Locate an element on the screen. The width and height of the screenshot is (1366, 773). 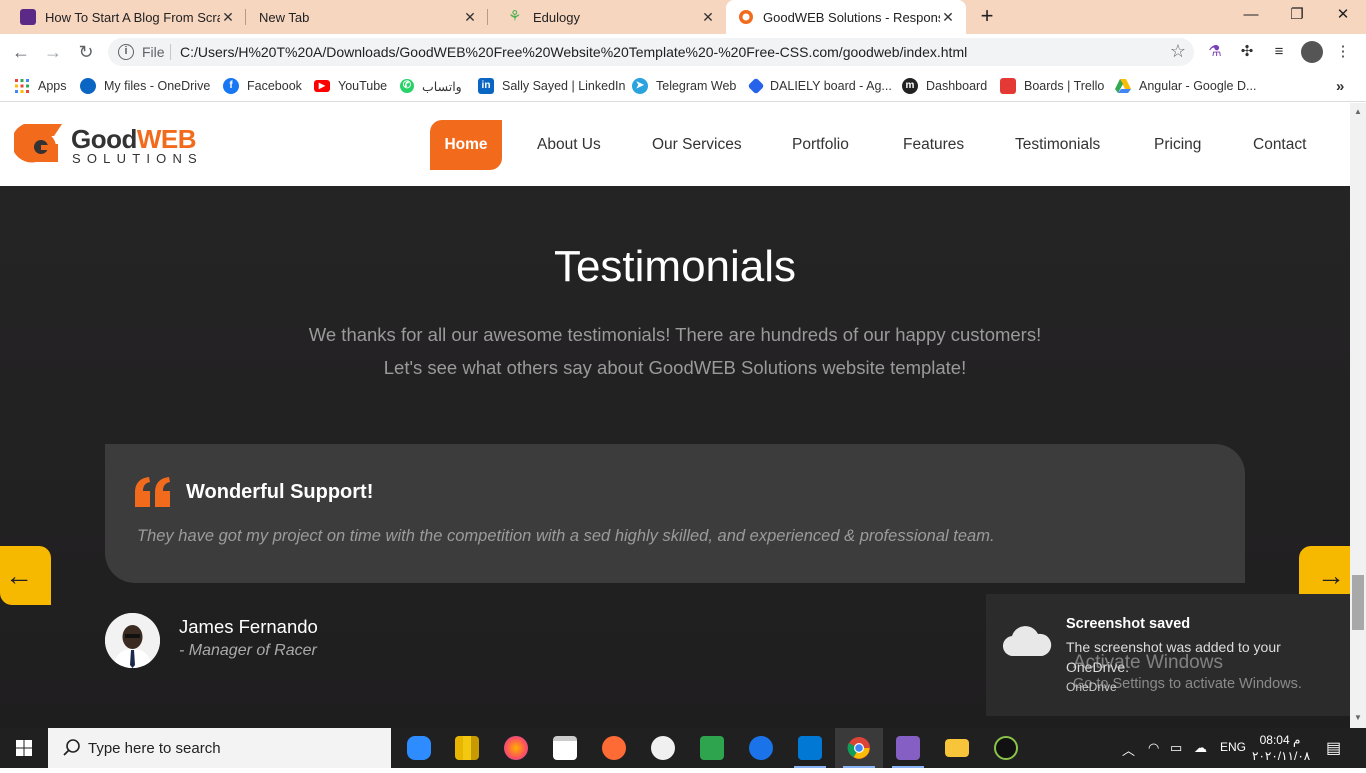
bookmark-star-icon: ☆ is located at coordinates (1178, 51).